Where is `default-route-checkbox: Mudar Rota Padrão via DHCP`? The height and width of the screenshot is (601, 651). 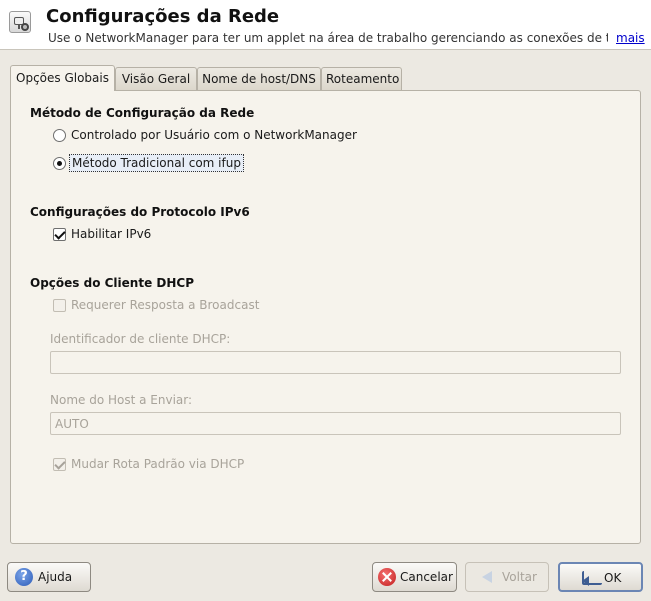
default-route-checkbox: Mudar Rota Padrão via DHCP is located at coordinates (163, 465).